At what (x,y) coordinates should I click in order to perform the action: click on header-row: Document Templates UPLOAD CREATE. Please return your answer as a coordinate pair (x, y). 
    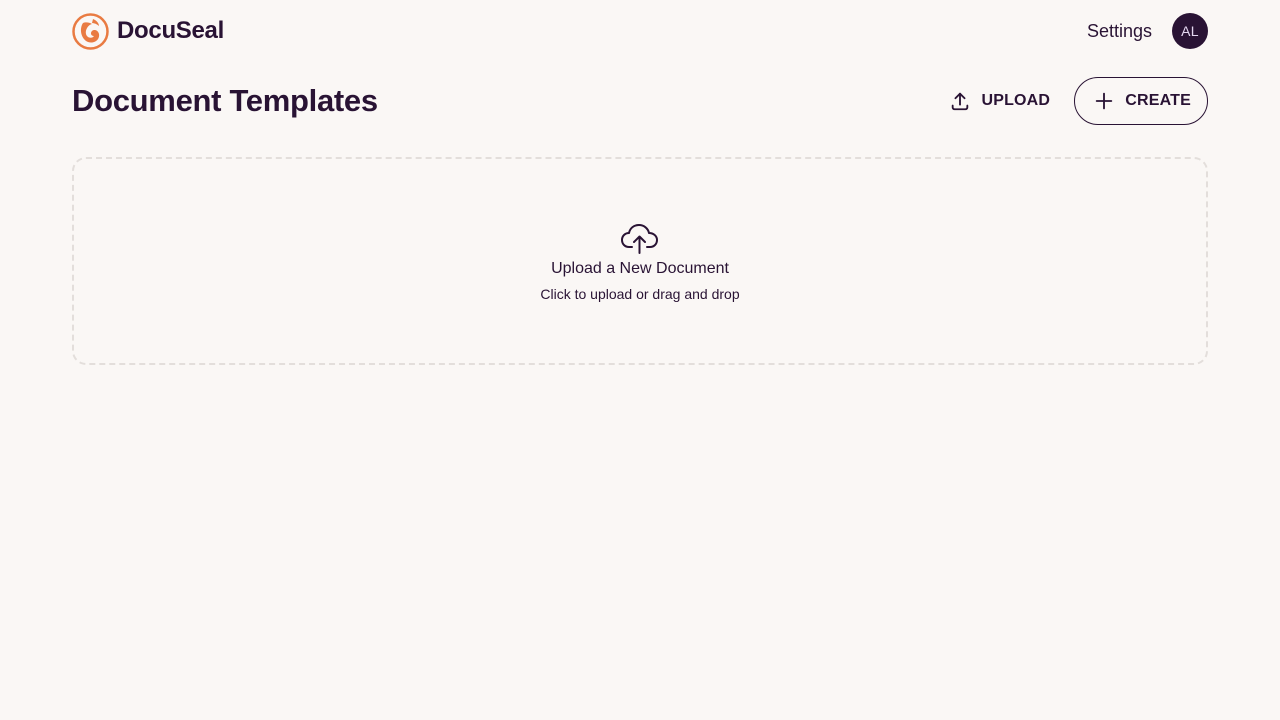
    Looking at the image, I should click on (640, 101).